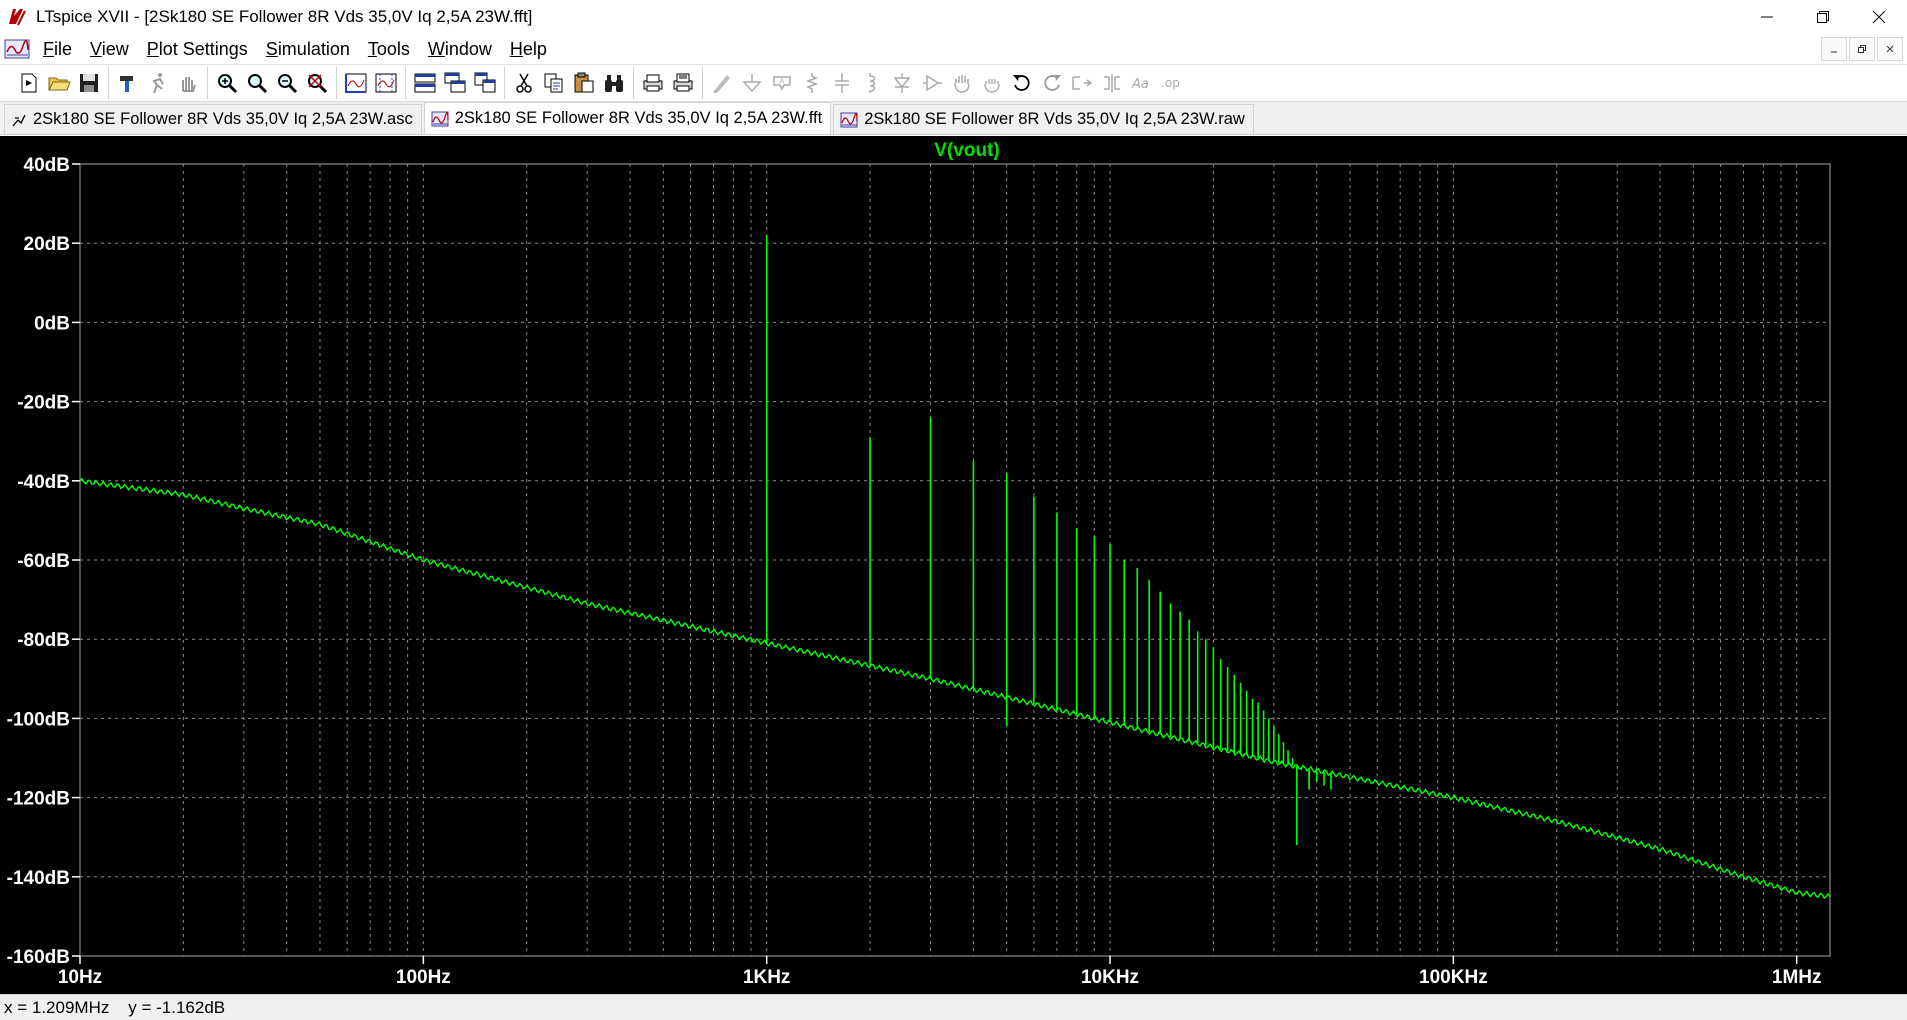 Image resolution: width=1907 pixels, height=1020 pixels. What do you see at coordinates (554, 83) in the screenshot?
I see `copy-button` at bounding box center [554, 83].